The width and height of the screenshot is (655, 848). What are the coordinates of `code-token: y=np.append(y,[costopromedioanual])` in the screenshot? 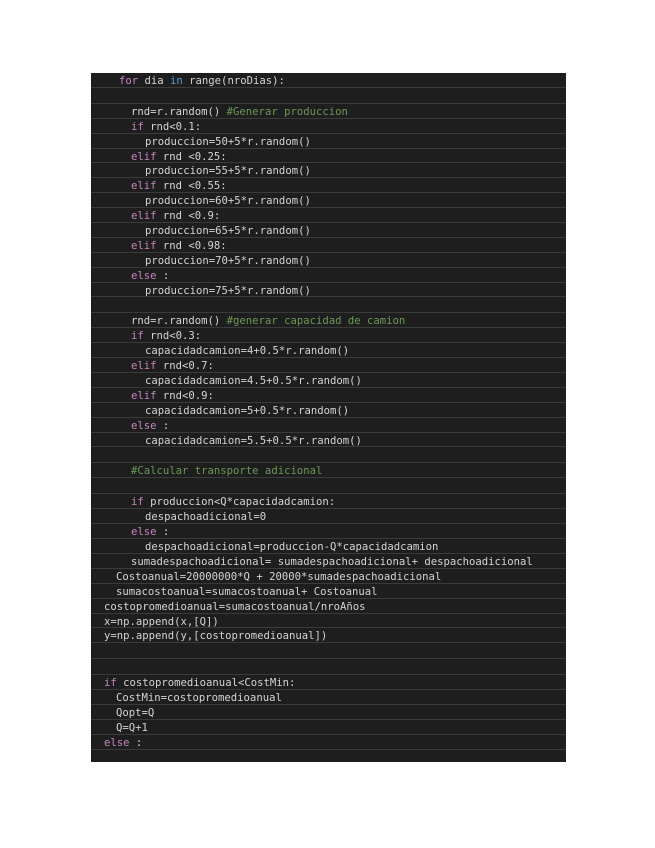 It's located at (216, 636).